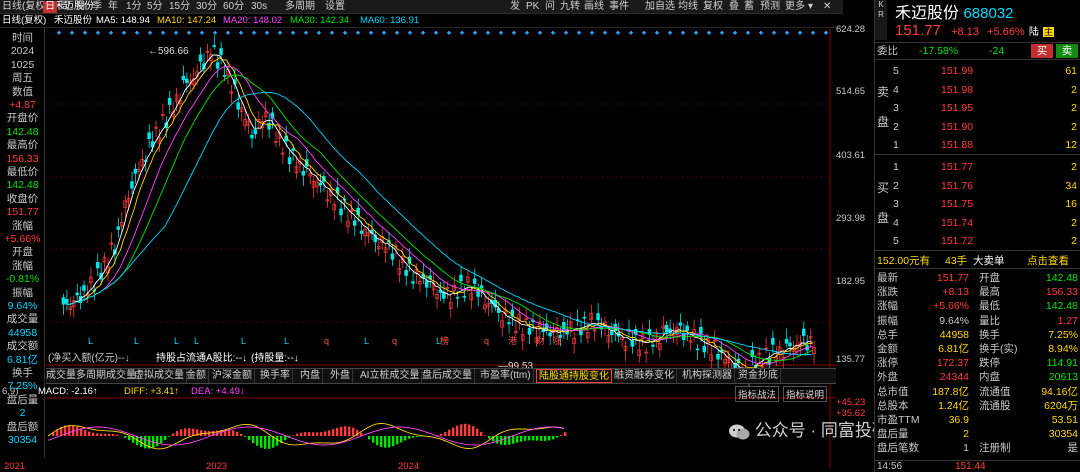  What do you see at coordinates (515, 7) in the screenshot?
I see `tool-fa: 发` at bounding box center [515, 7].